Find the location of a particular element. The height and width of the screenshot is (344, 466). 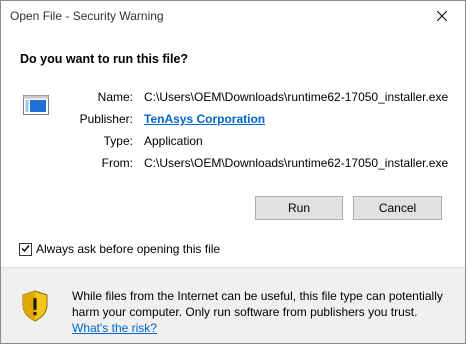

publisher-label: Publisher: is located at coordinates (106, 119).